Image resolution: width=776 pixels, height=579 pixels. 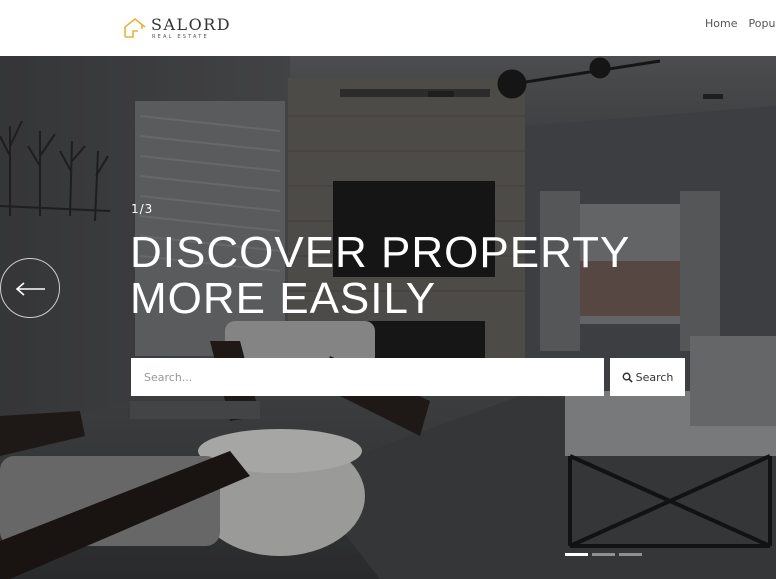 What do you see at coordinates (283, 298) in the screenshot?
I see `headline-line-2: MORE EASILY` at bounding box center [283, 298].